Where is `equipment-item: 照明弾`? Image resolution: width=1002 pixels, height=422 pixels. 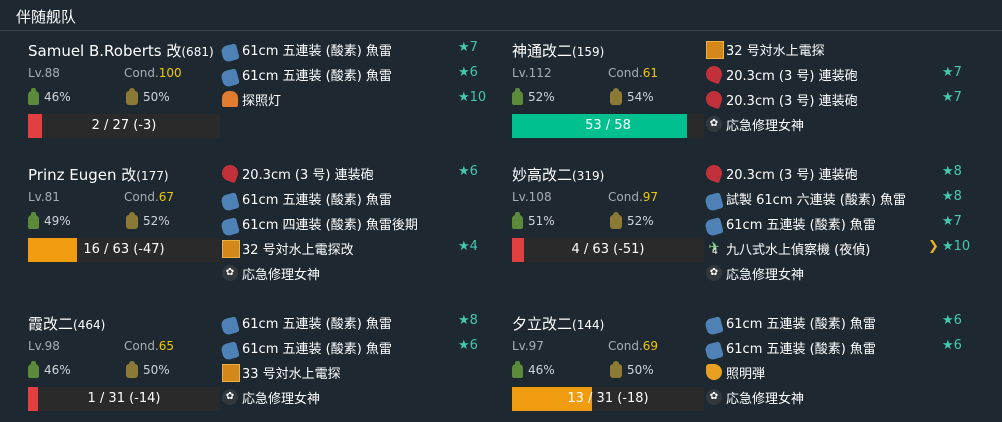 equipment-item: 照明弾 is located at coordinates (841, 372).